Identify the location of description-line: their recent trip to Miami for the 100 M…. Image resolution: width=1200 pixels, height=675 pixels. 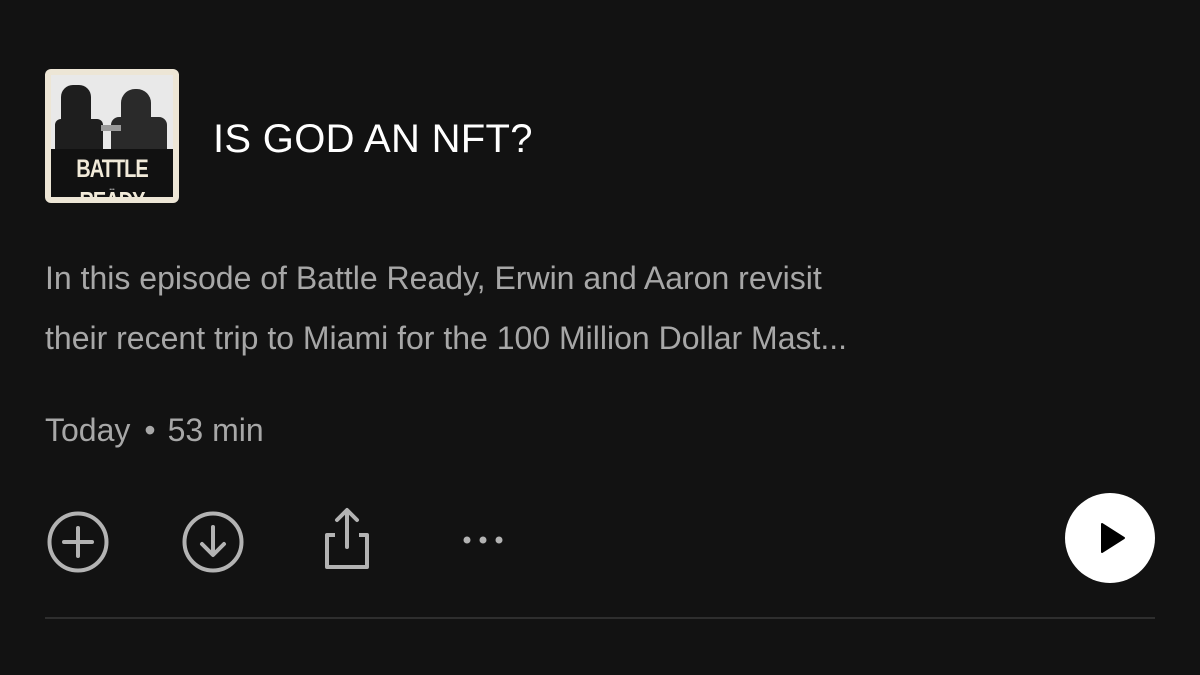
(446, 338).